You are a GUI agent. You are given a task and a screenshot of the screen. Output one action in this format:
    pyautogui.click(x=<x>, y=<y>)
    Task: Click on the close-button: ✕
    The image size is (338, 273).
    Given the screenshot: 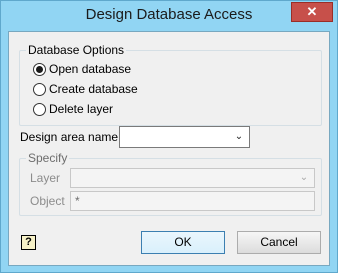 What is the action you would take?
    pyautogui.click(x=312, y=12)
    